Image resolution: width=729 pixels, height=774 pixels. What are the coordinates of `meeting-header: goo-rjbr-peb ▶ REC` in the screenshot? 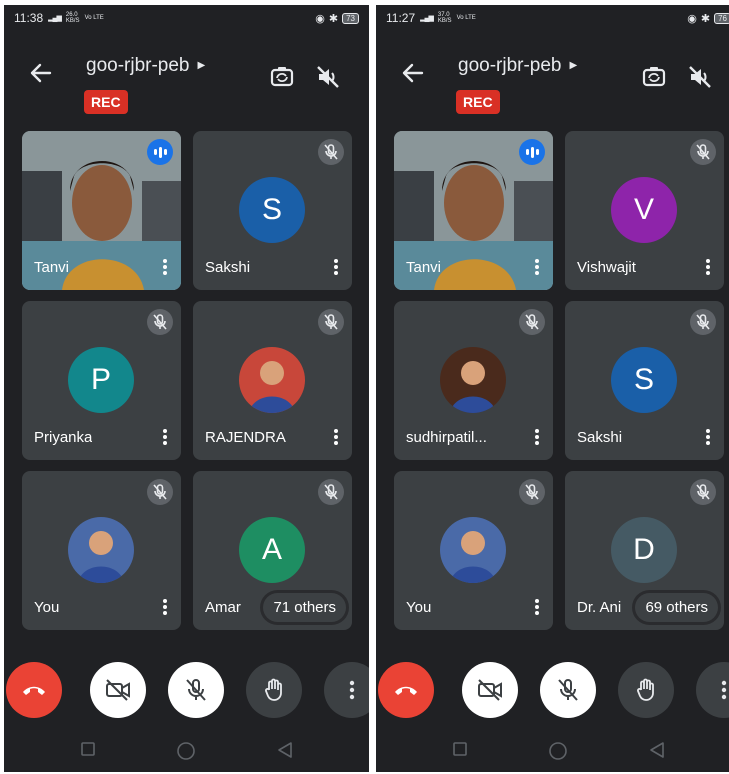 It's located at (186, 85).